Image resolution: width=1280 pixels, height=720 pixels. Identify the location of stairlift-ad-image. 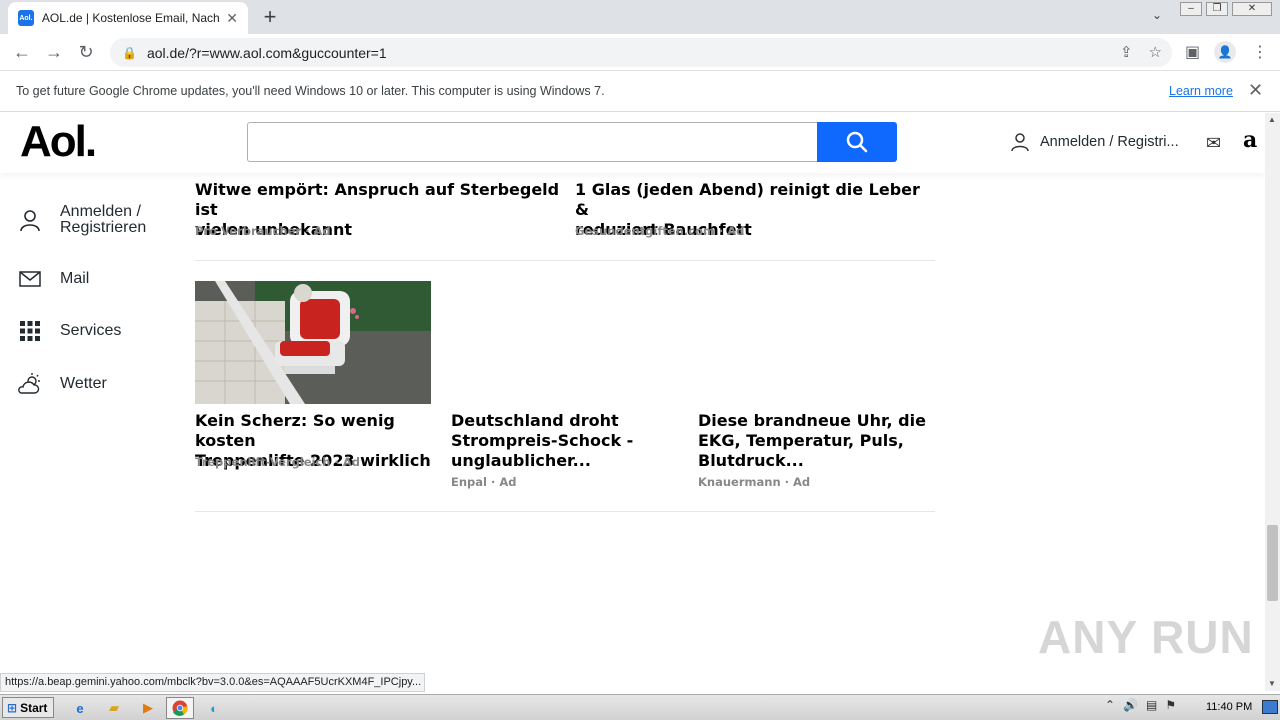
(313, 342).